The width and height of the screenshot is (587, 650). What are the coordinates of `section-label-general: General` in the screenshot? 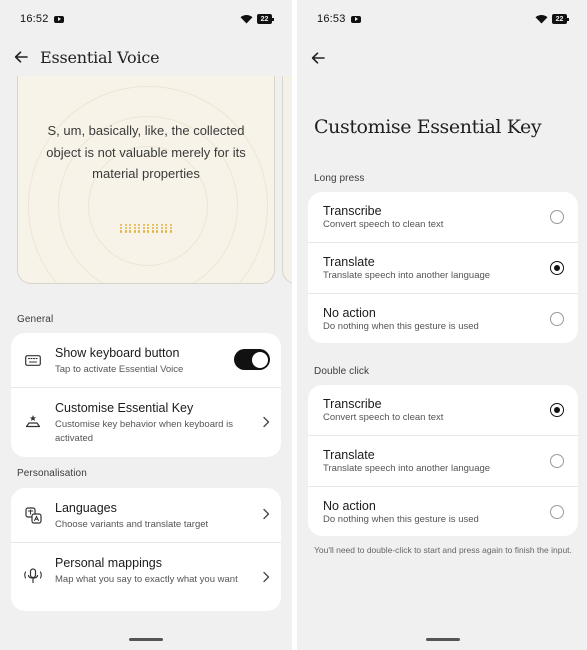 It's located at (35, 319).